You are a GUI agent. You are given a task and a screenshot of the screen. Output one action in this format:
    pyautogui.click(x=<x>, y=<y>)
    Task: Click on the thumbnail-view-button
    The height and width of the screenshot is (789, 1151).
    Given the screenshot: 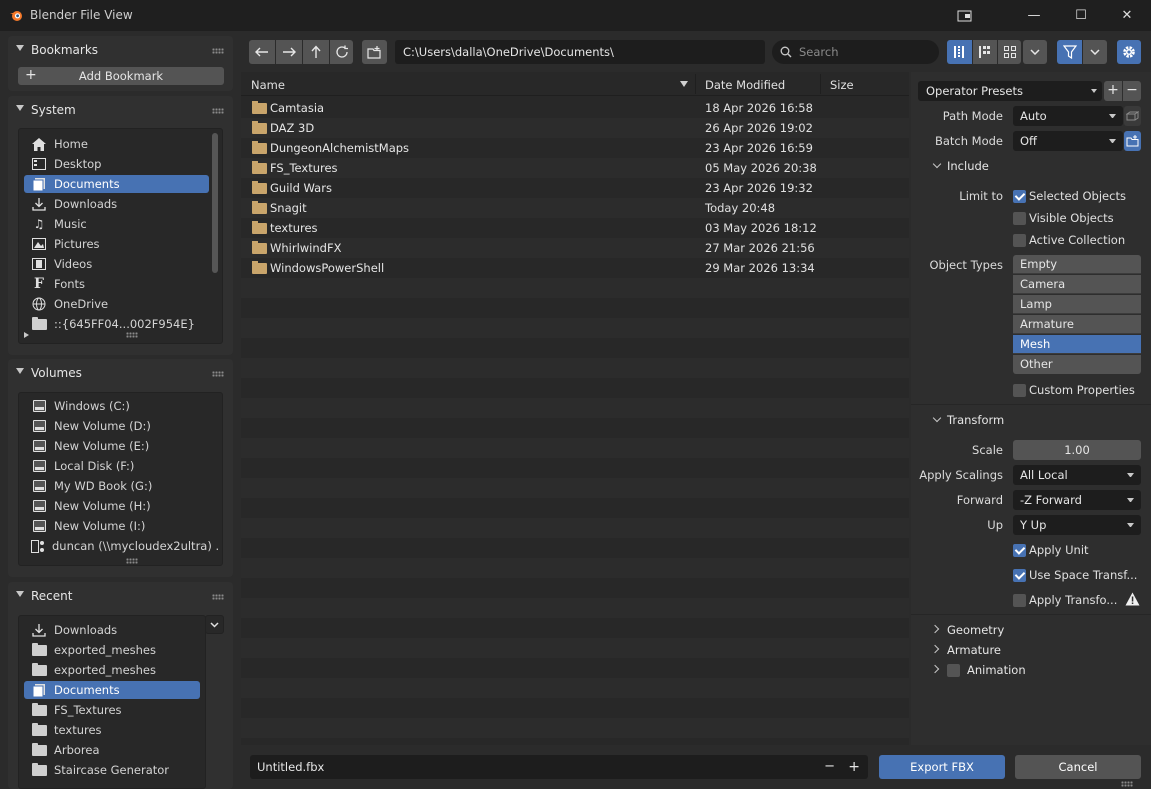 What is the action you would take?
    pyautogui.click(x=1009, y=52)
    